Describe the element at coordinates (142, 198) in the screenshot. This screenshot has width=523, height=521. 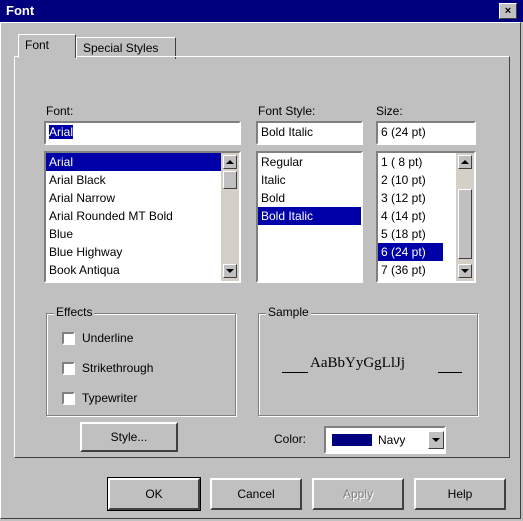
I see `list-item: Arial Narrow` at that location.